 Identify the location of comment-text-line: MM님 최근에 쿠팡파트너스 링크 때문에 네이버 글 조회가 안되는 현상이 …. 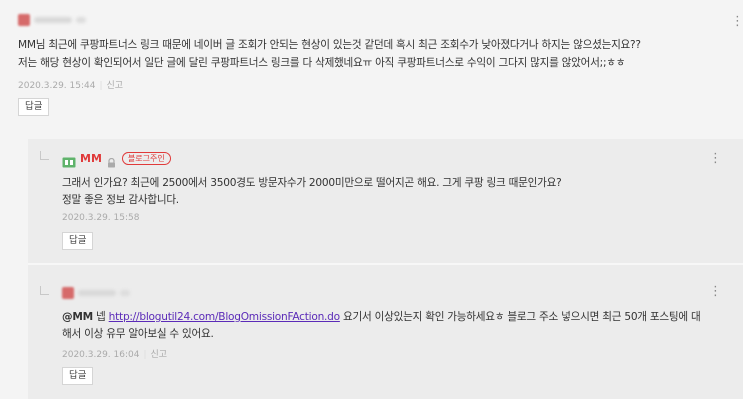
(329, 45).